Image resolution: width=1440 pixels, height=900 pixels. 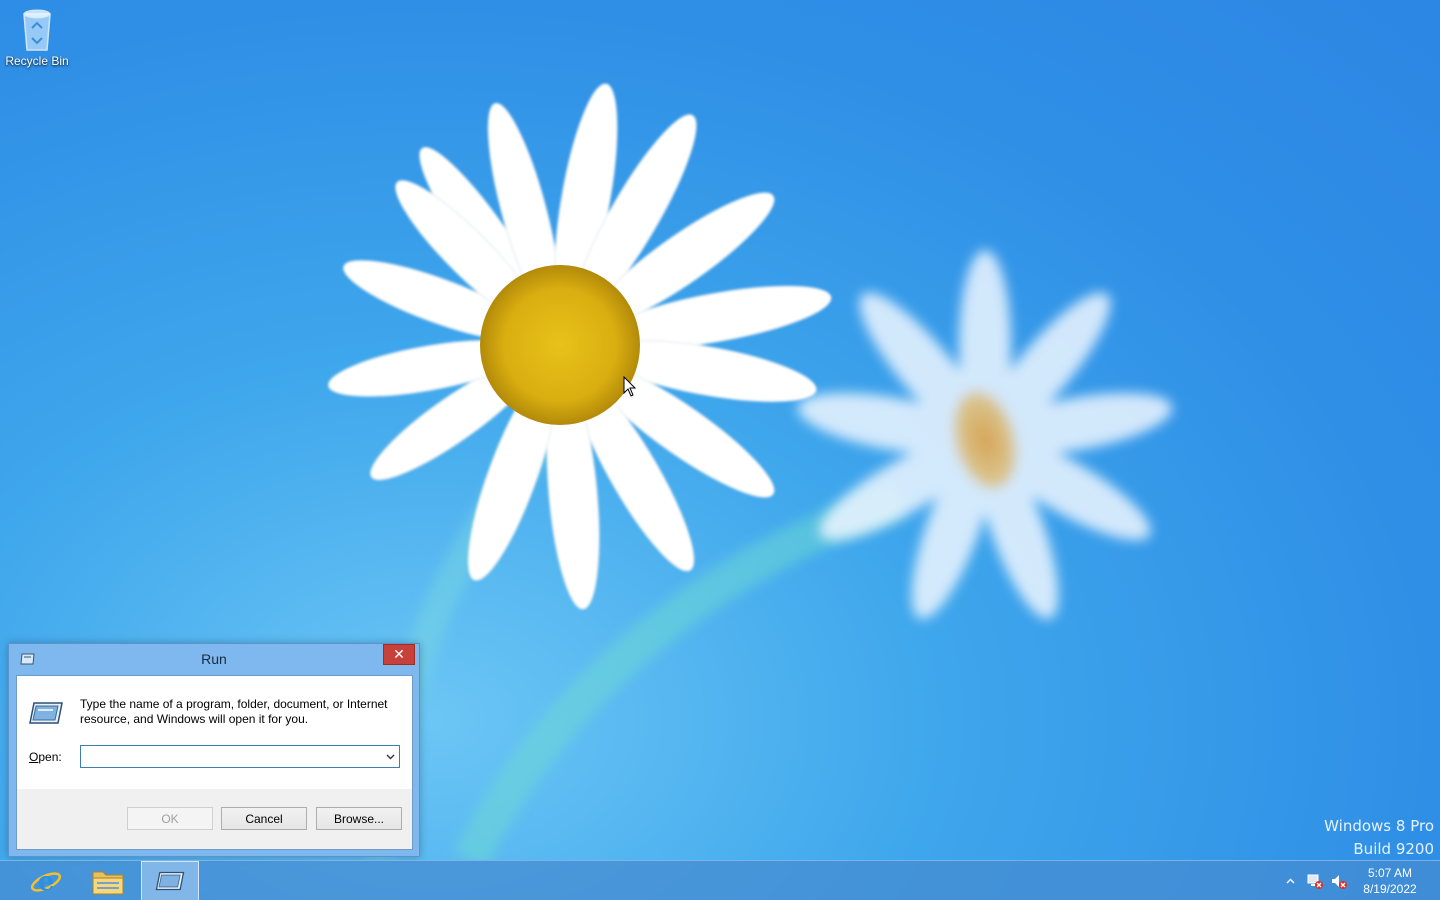 I want to click on recycle-bin-shortcut: Recycle Bin, so click(x=37, y=36).